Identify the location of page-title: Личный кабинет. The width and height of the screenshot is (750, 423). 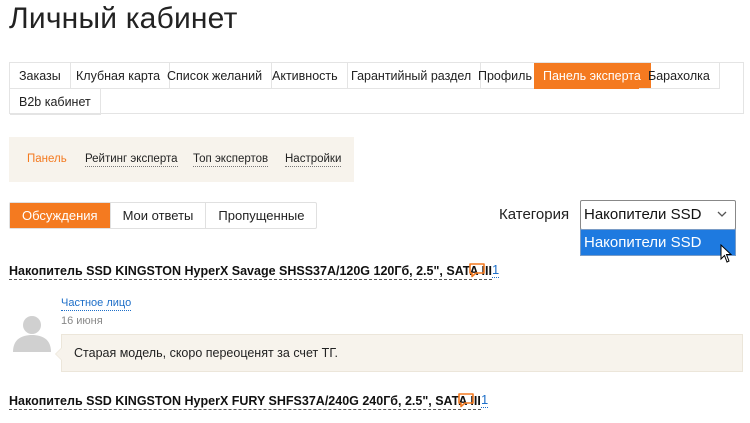
(123, 18).